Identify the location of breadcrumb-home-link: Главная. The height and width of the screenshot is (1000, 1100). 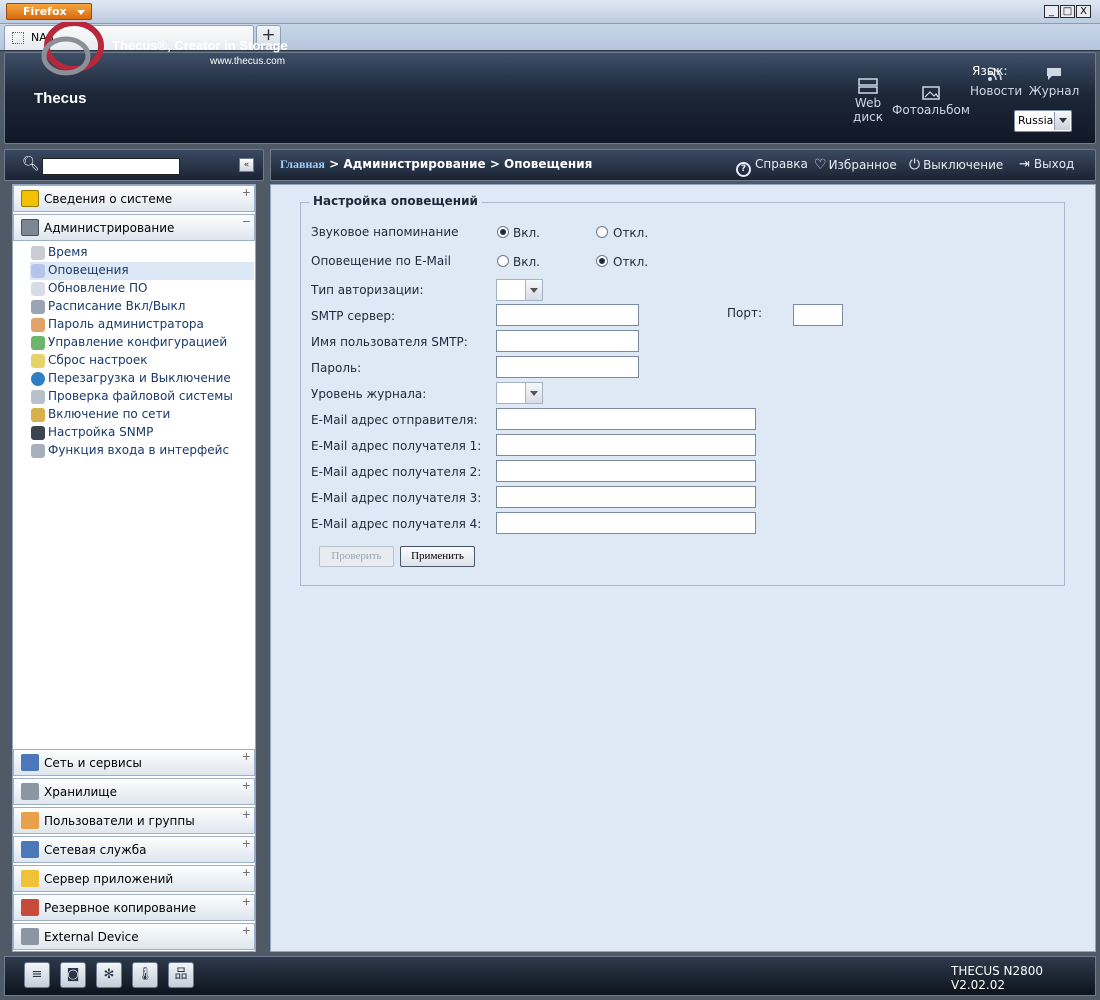
(302, 164).